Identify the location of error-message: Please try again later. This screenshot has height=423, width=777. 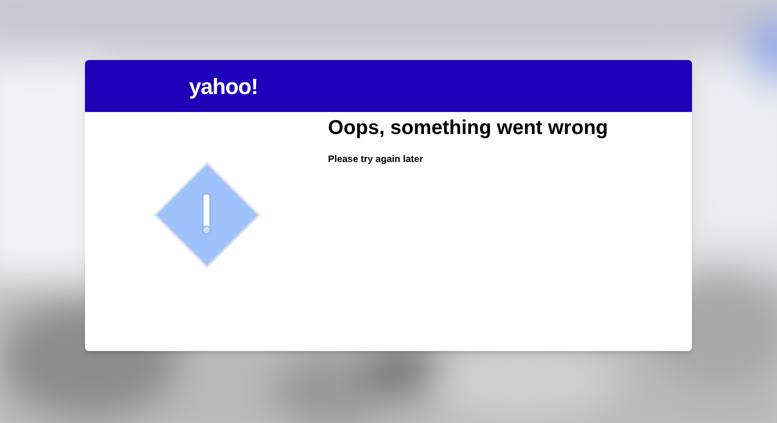
(376, 160).